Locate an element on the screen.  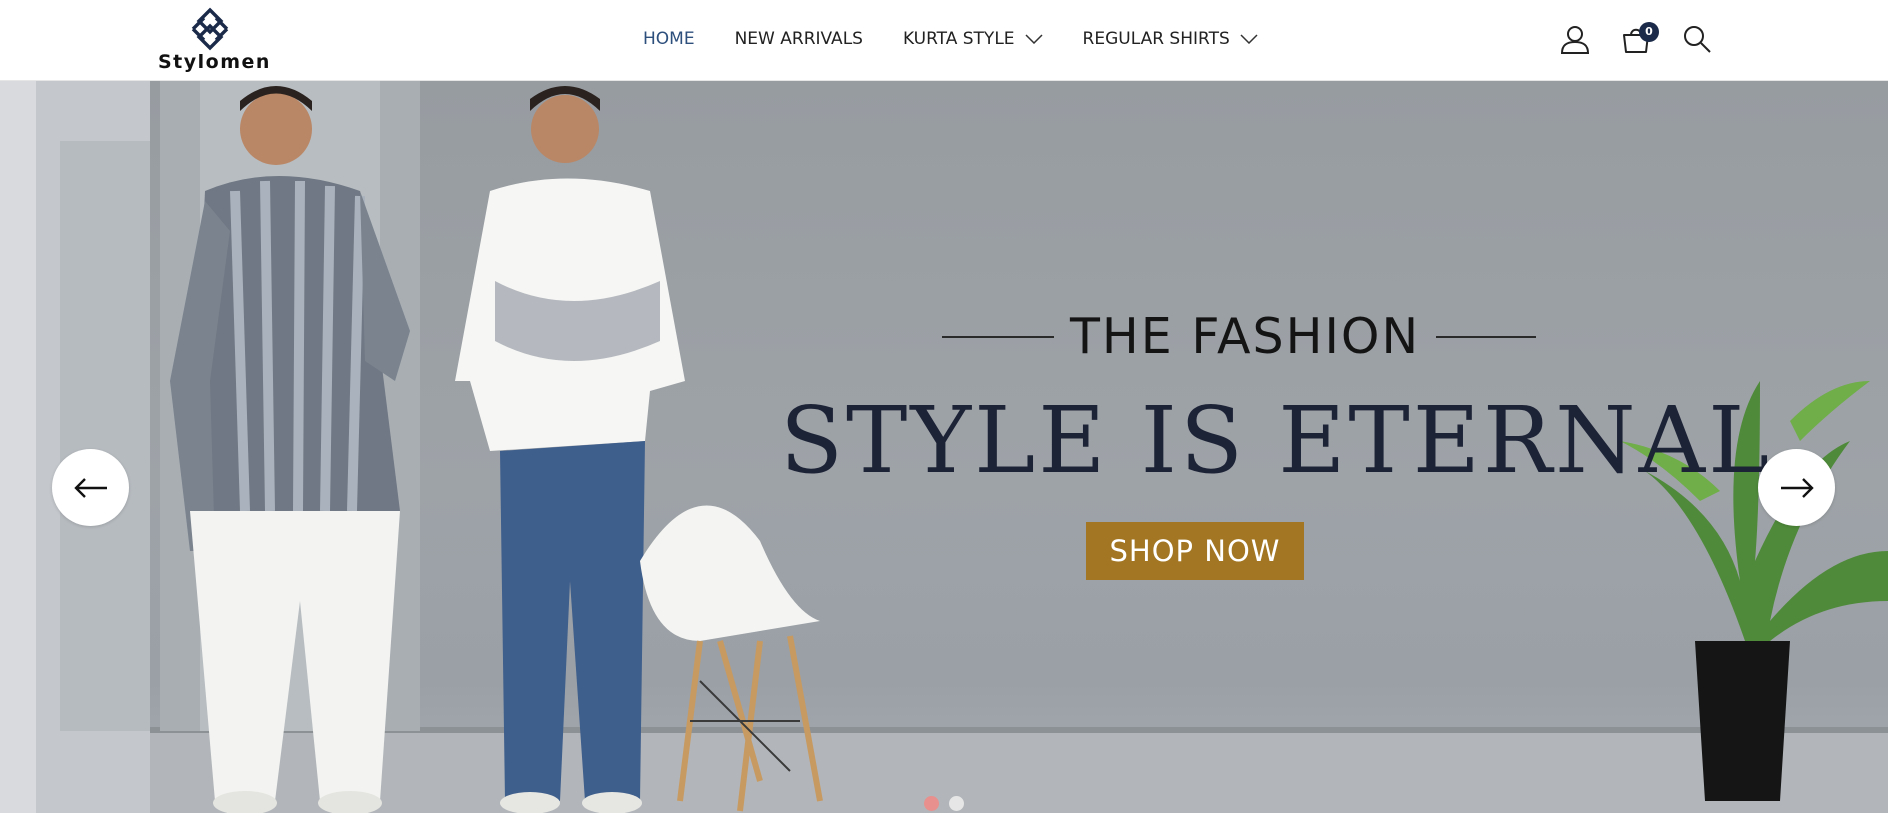
nav-item-label: HOME is located at coordinates (669, 39).